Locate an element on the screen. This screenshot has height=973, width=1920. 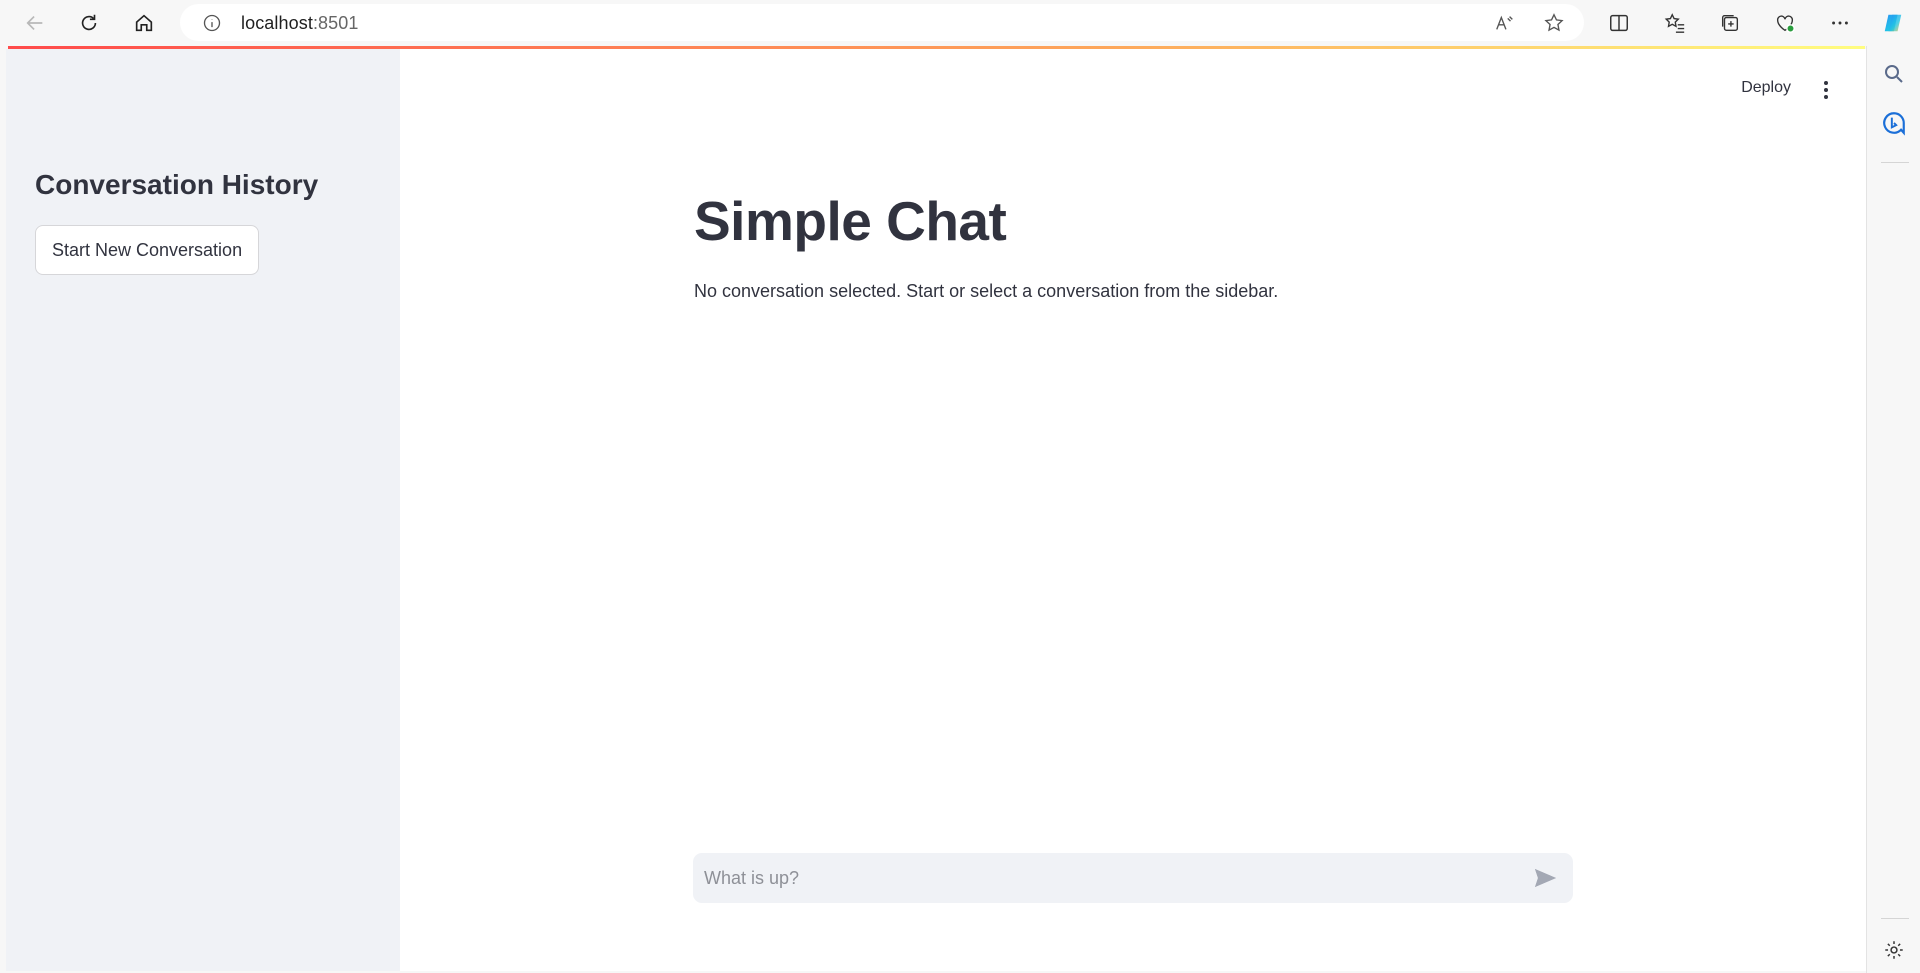
more-horizontal-icon is located at coordinates (1840, 23).